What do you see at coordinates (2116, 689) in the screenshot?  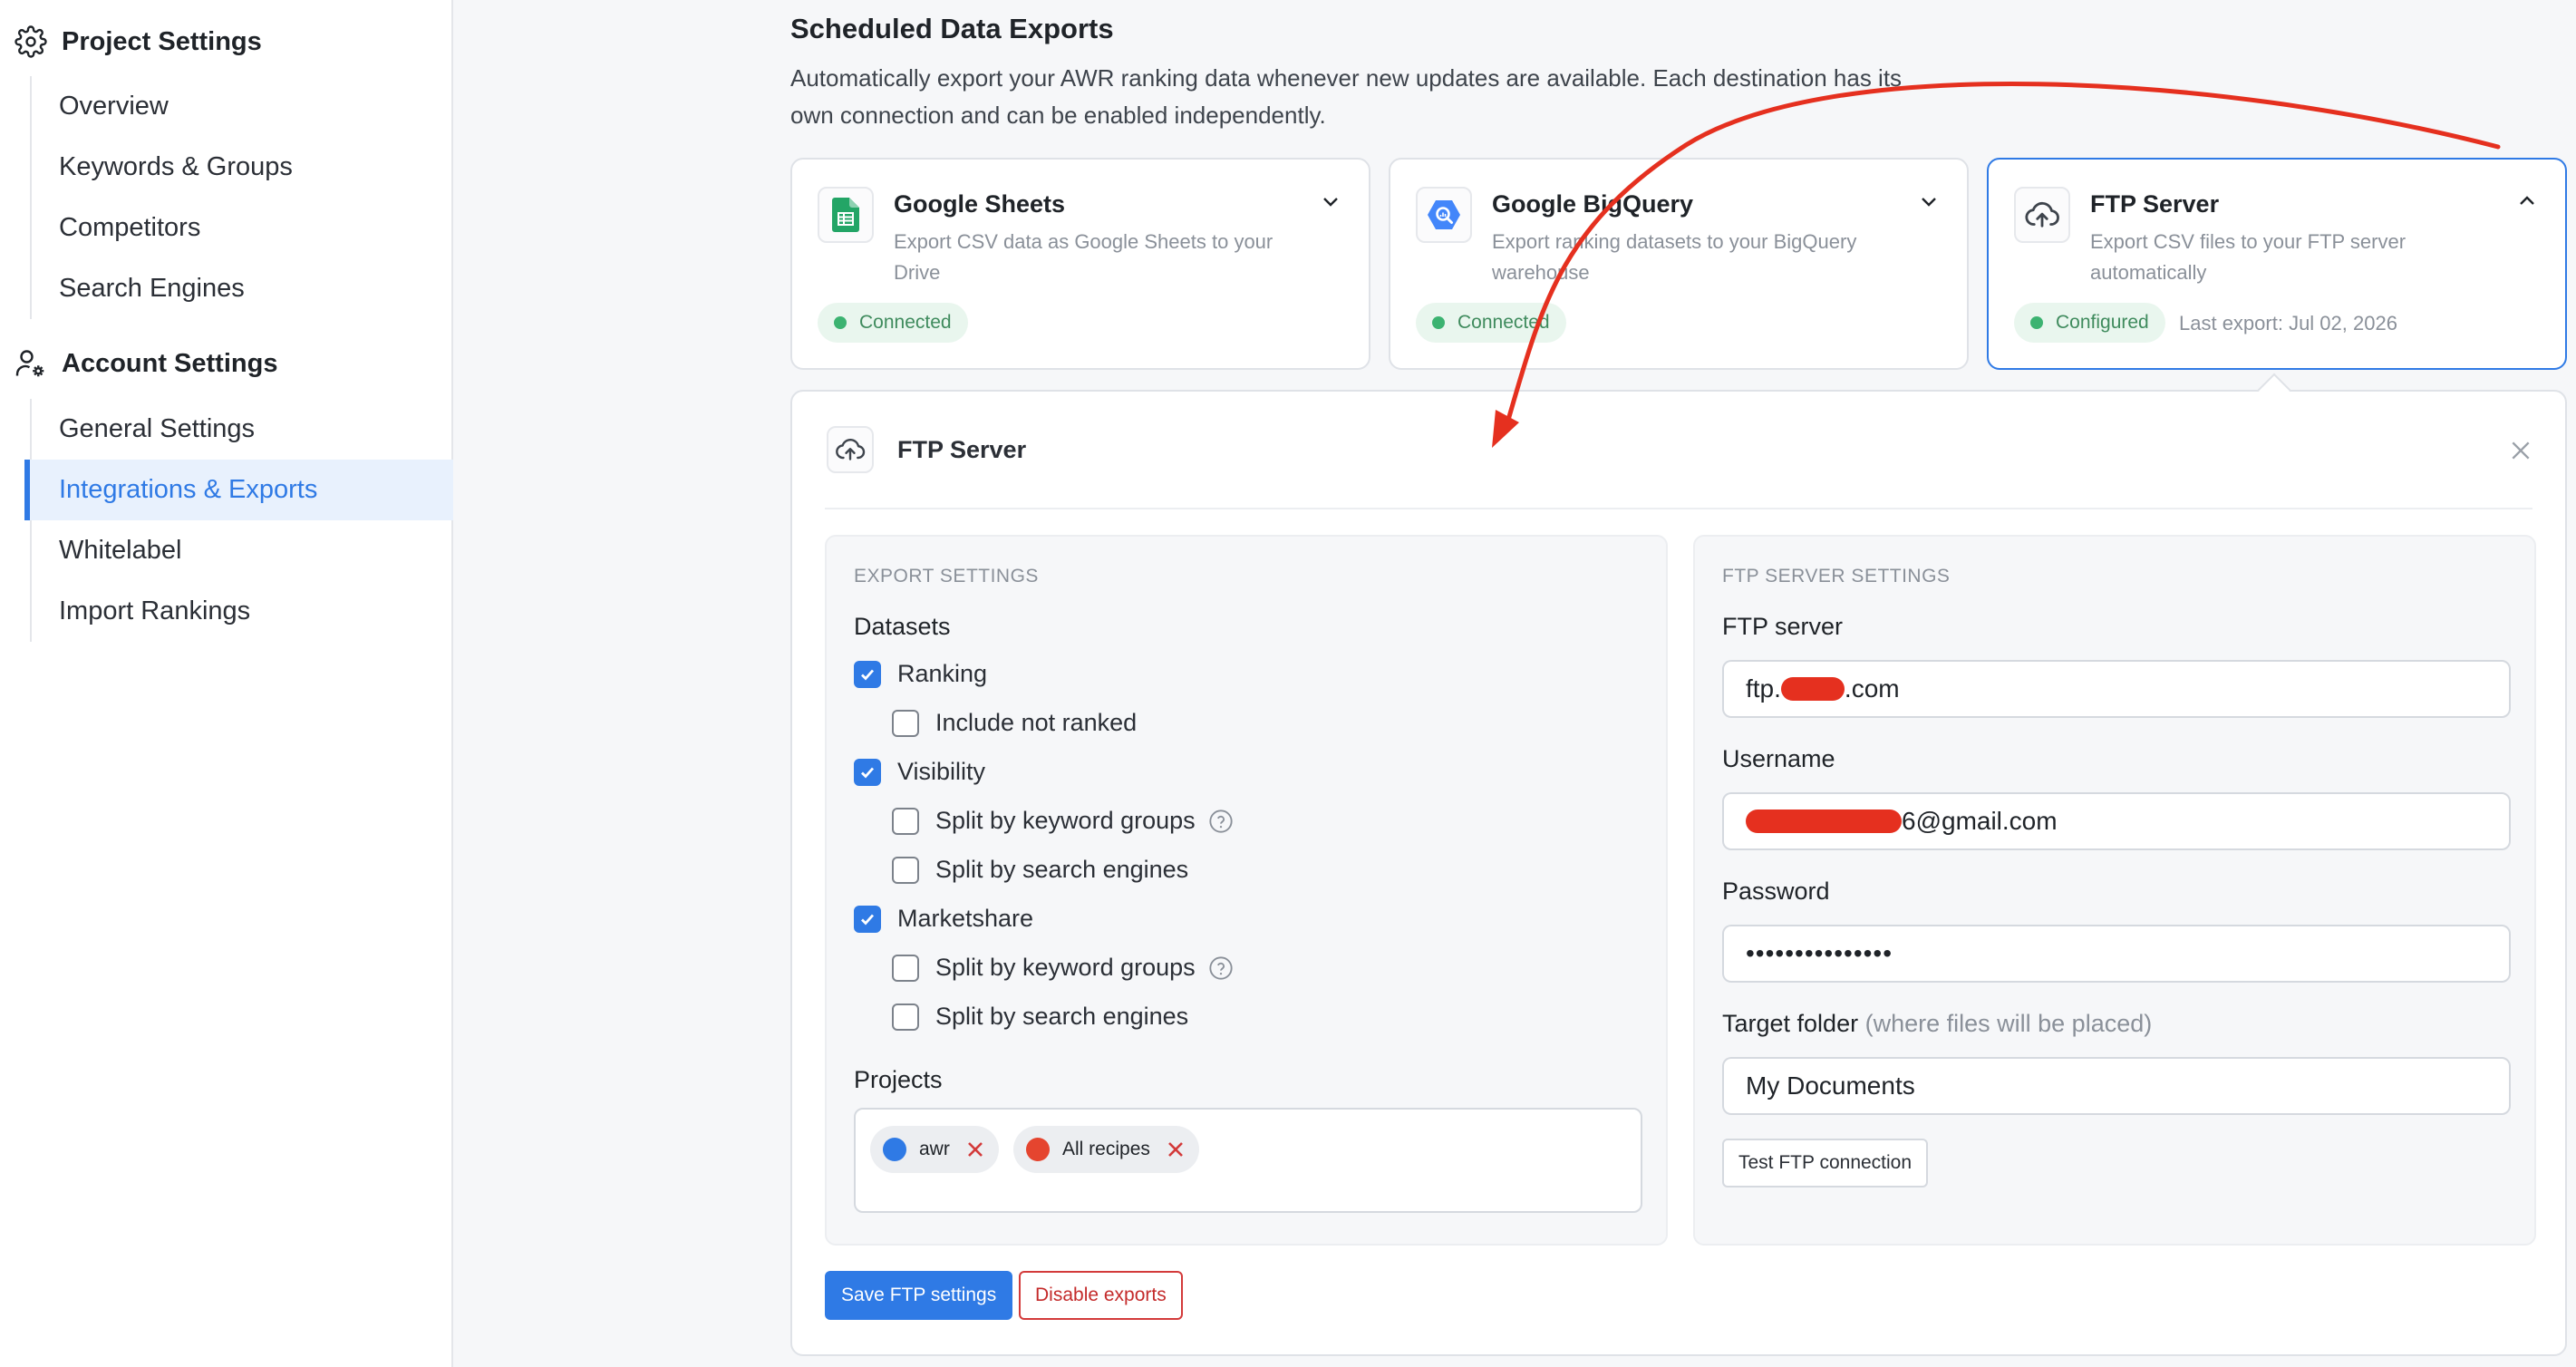 I see `ftp-server-input: ftp. .com` at bounding box center [2116, 689].